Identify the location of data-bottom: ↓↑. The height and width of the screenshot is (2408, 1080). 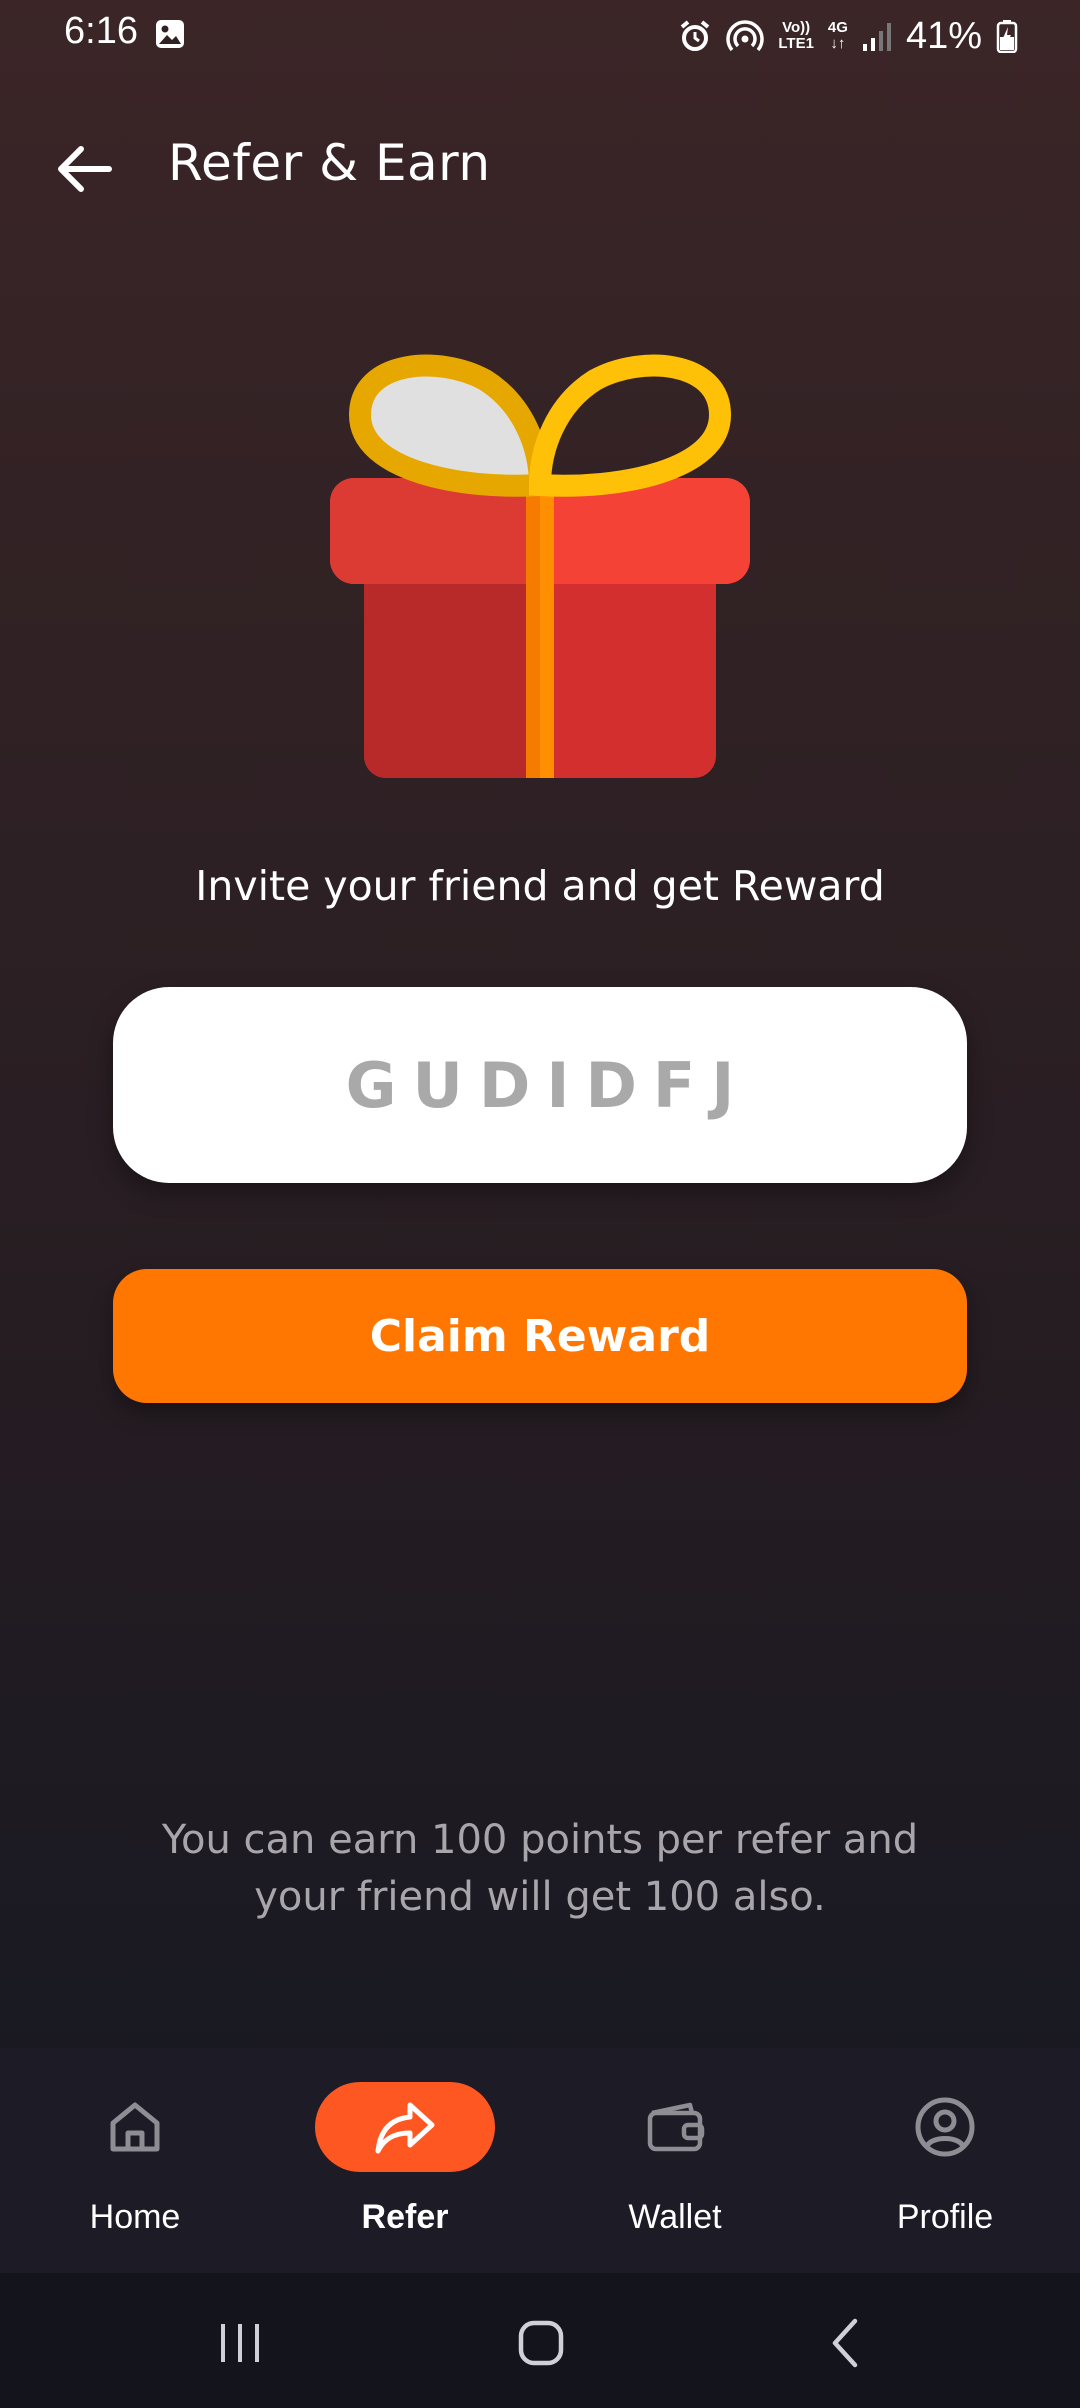
(838, 43).